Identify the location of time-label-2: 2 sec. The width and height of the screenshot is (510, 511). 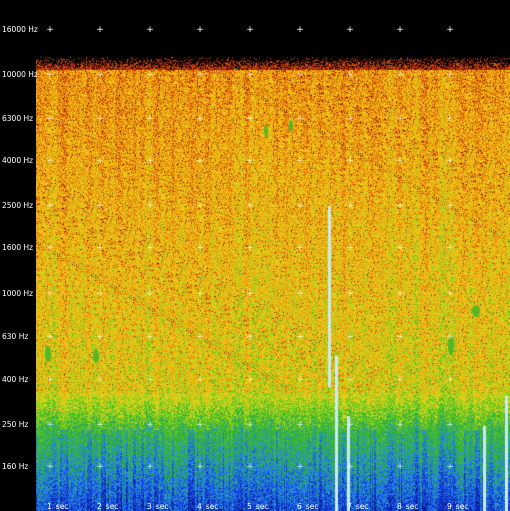
(107, 506).